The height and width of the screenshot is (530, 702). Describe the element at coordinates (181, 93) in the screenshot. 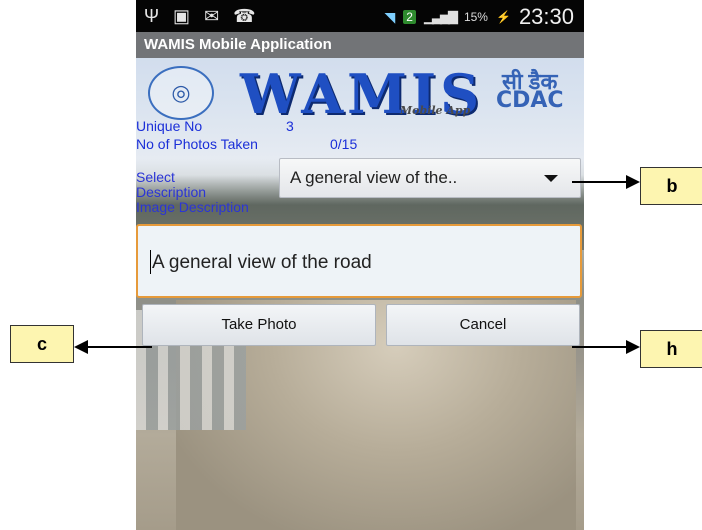

I see `government-emblem-icon: ◎` at that location.